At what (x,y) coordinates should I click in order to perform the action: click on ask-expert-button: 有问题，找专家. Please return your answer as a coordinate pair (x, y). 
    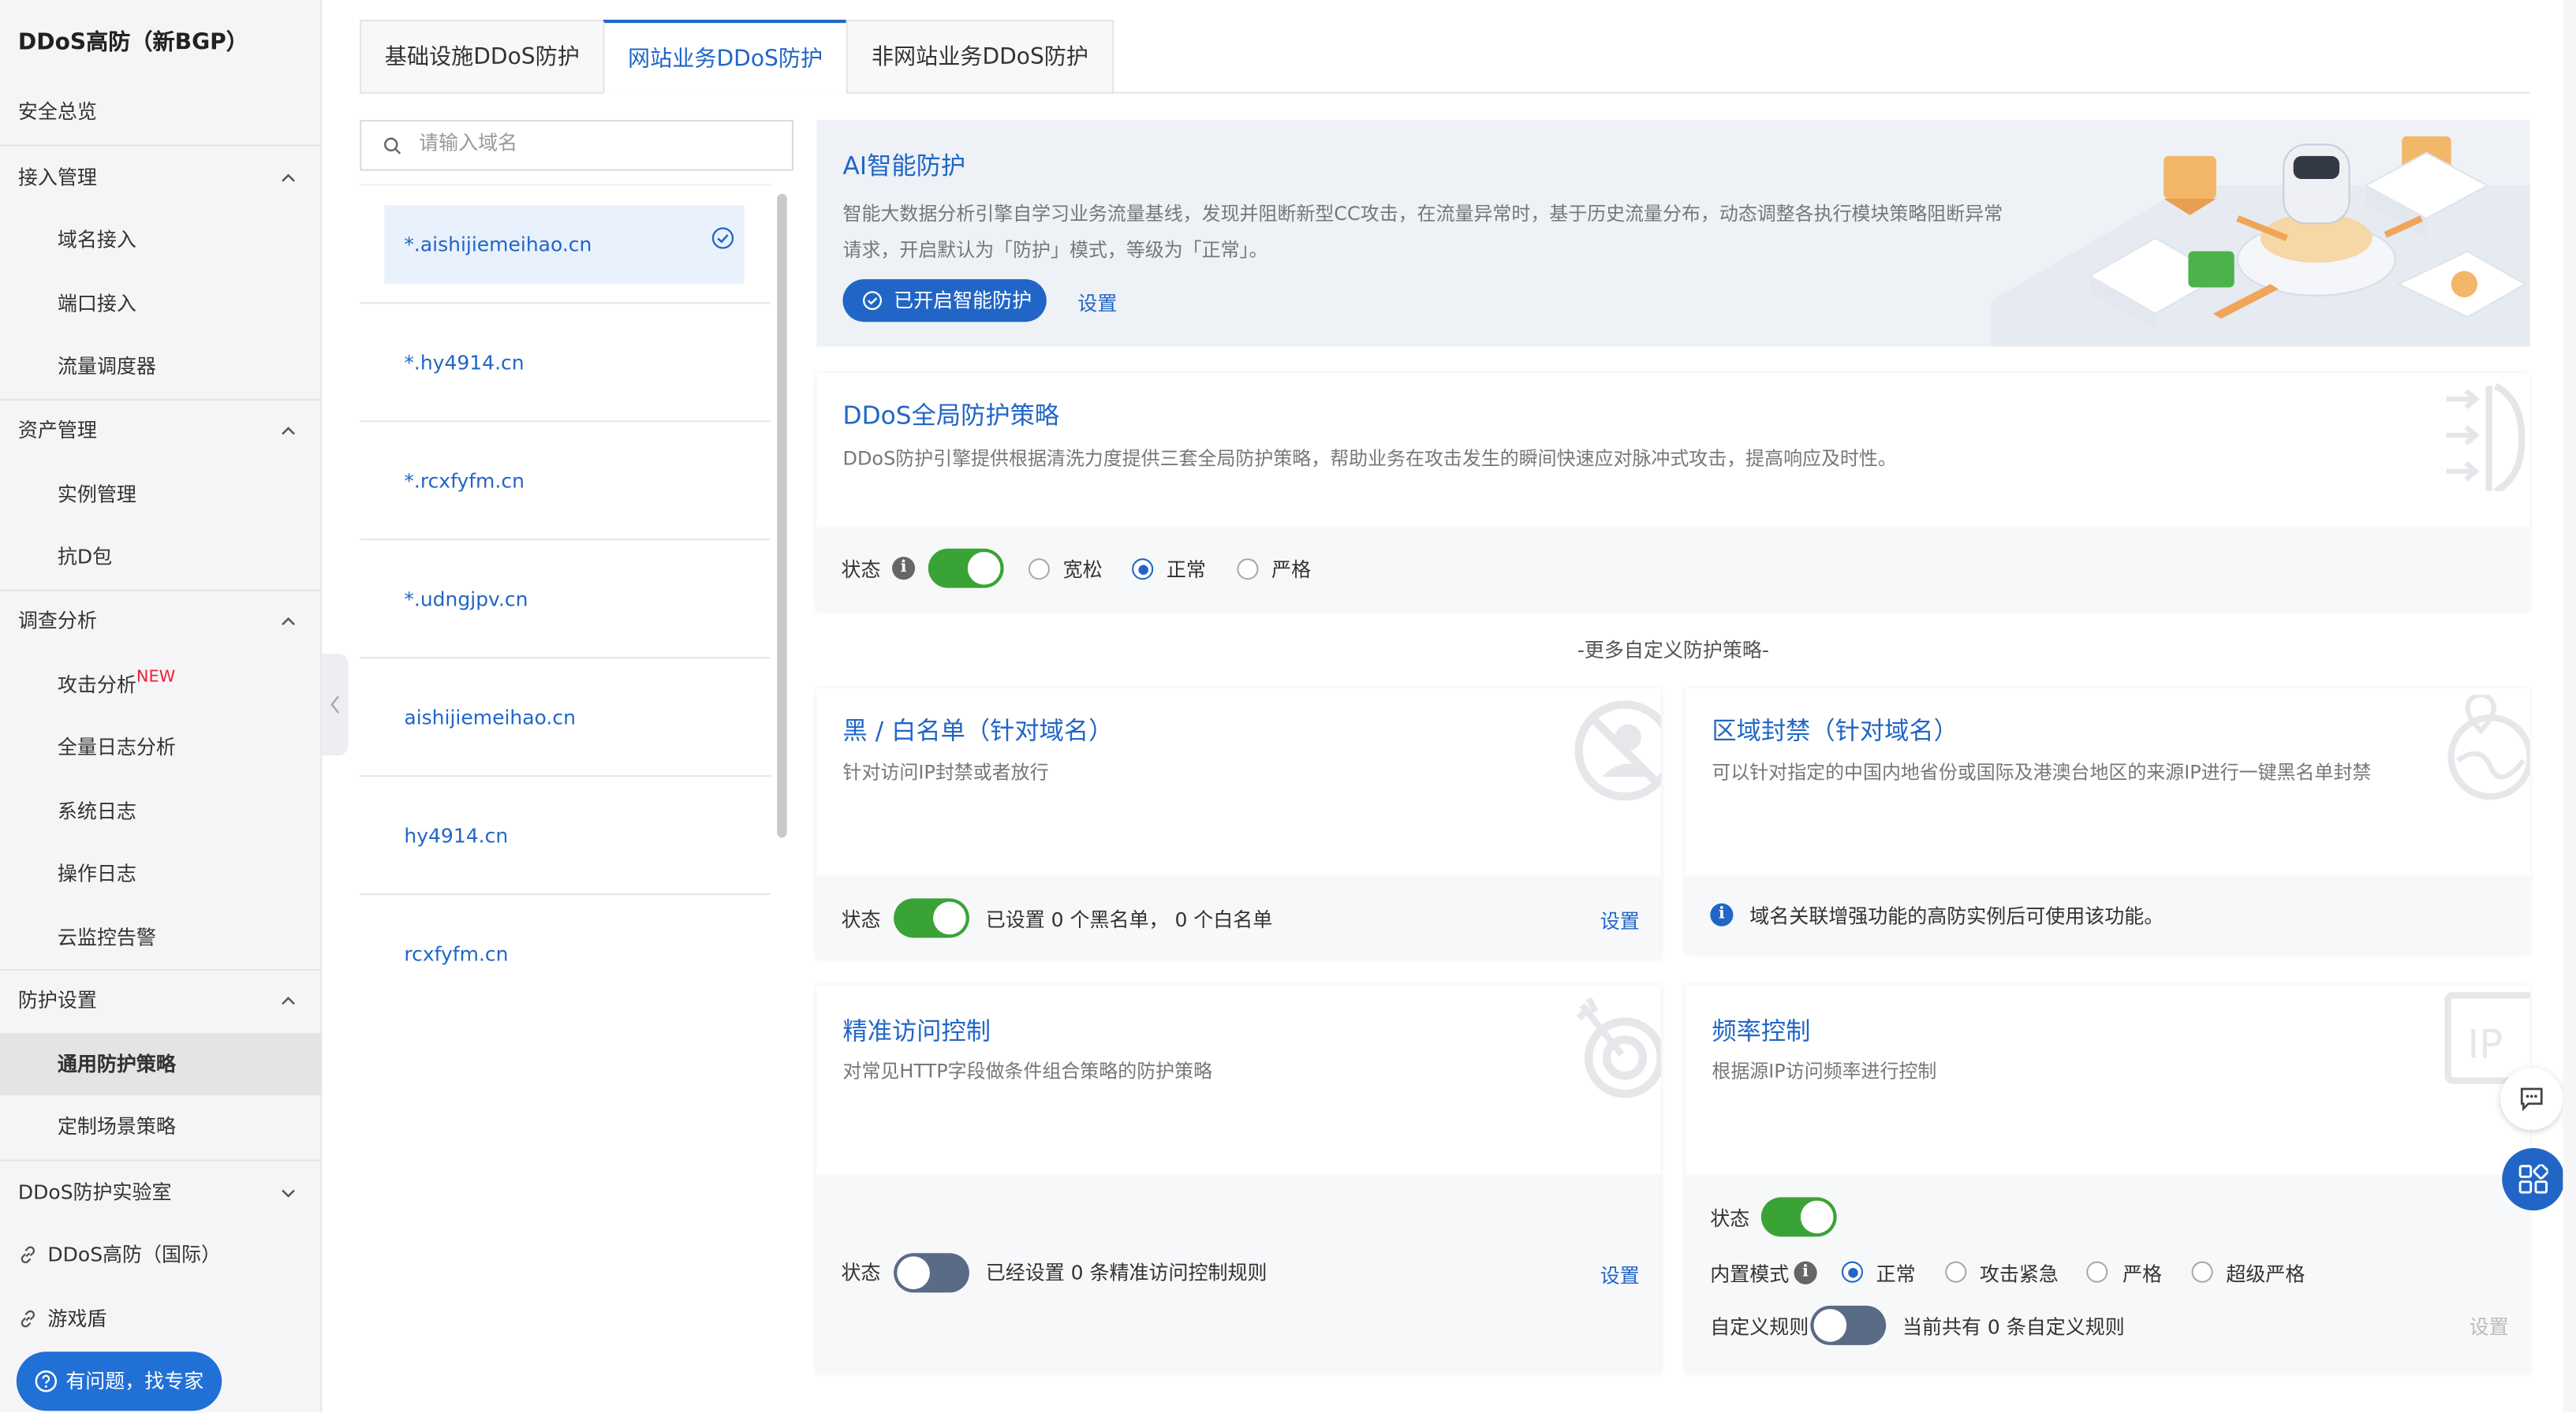
    Looking at the image, I should click on (119, 1381).